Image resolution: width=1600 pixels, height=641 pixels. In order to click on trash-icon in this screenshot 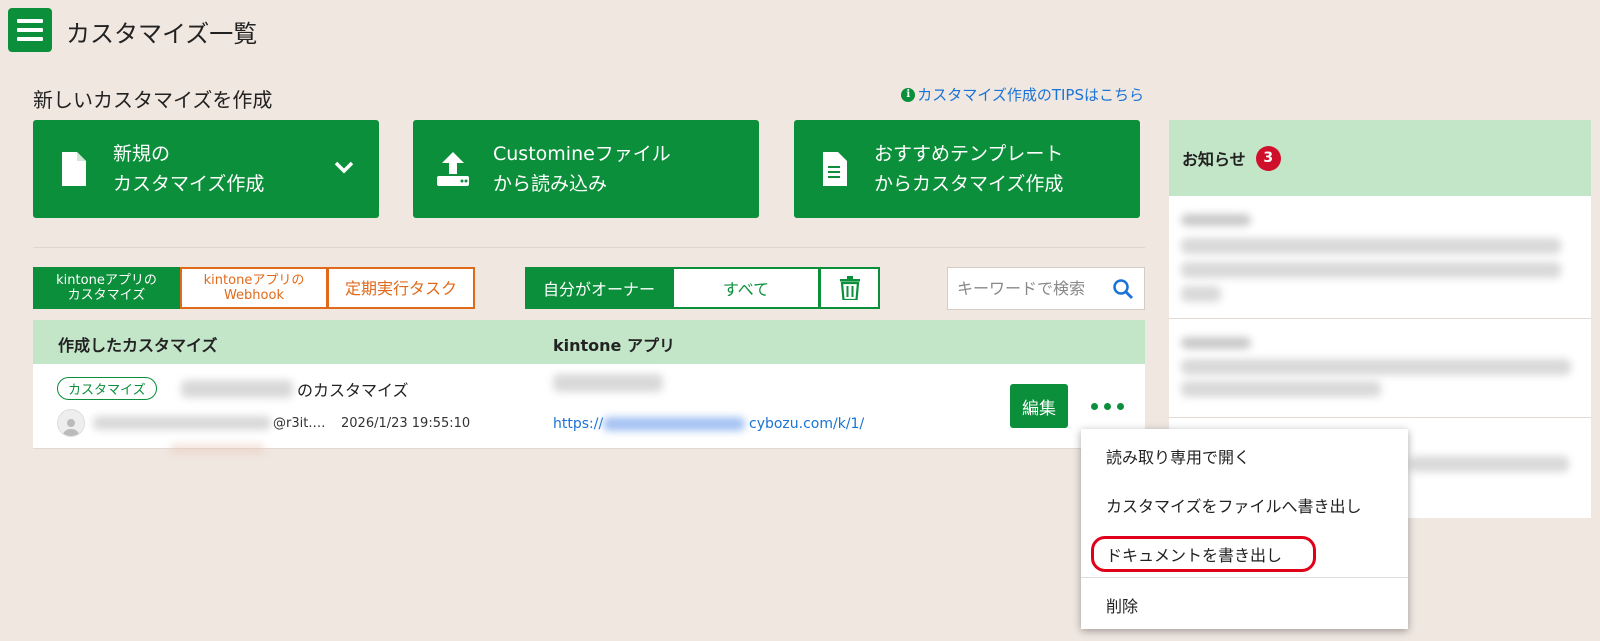, I will do `click(849, 288)`.